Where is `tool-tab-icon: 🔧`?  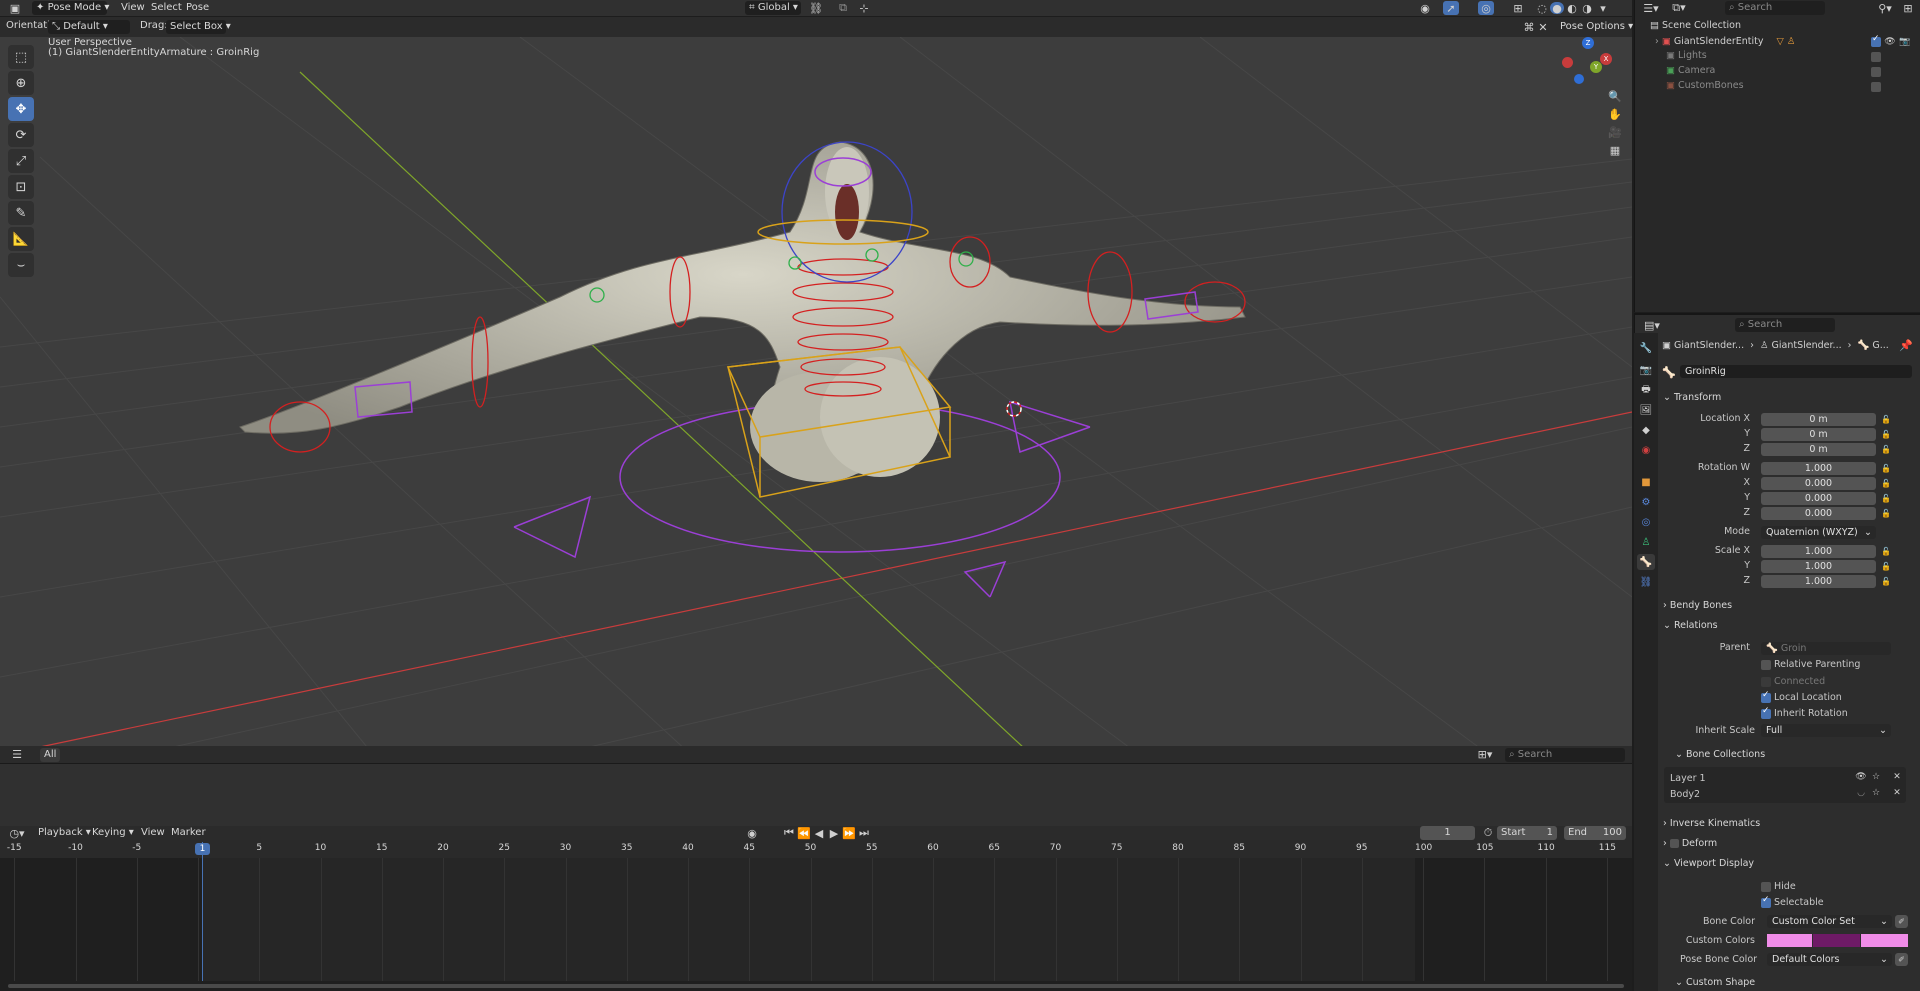
tool-tab-icon: 🔧 is located at coordinates (1646, 348).